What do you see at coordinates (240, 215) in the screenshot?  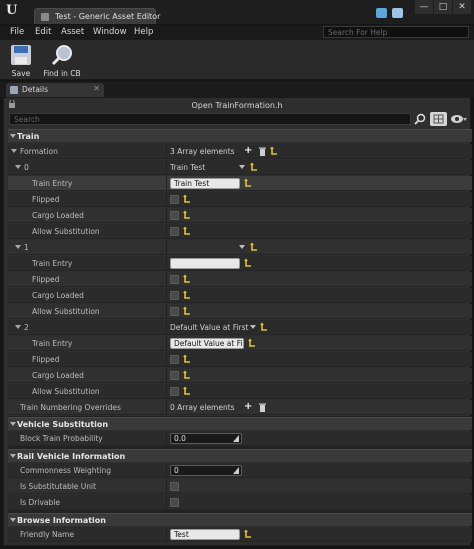 I see `cargo-loaded-row: Cargo Loaded` at bounding box center [240, 215].